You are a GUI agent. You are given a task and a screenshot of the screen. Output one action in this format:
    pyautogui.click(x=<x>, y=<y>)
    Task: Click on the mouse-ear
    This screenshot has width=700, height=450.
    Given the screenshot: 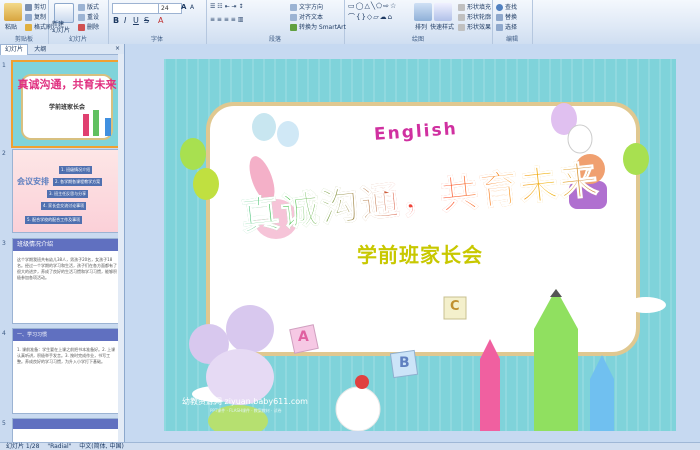 What is the action you would take?
    pyautogui.click(x=250, y=329)
    